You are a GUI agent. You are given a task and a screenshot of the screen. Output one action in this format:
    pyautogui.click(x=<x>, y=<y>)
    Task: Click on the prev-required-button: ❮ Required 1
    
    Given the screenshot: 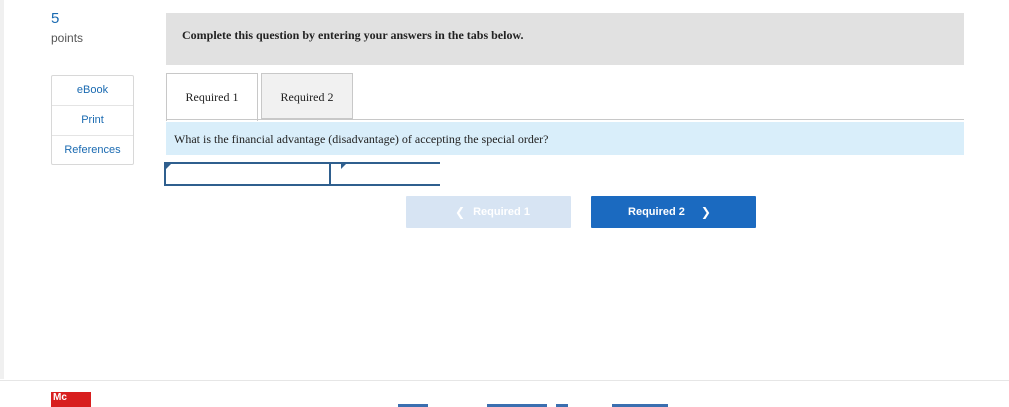 What is the action you would take?
    pyautogui.click(x=488, y=212)
    